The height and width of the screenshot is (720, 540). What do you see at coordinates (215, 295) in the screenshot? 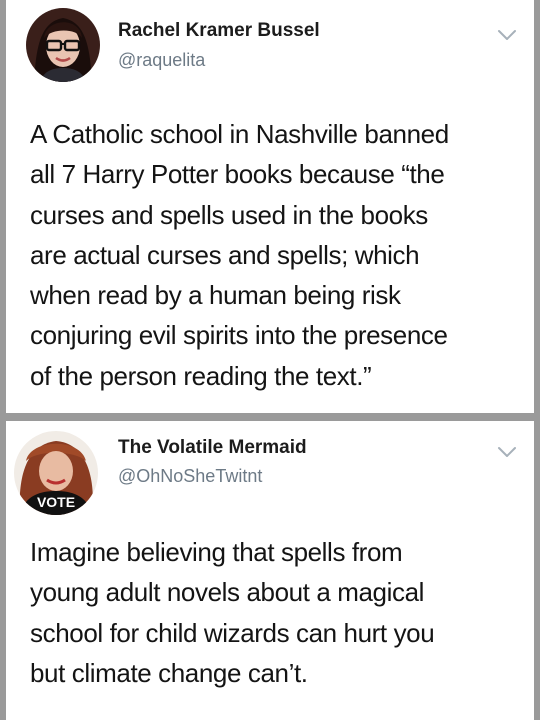
I see `tweet-text-line: when read by a human being risk` at bounding box center [215, 295].